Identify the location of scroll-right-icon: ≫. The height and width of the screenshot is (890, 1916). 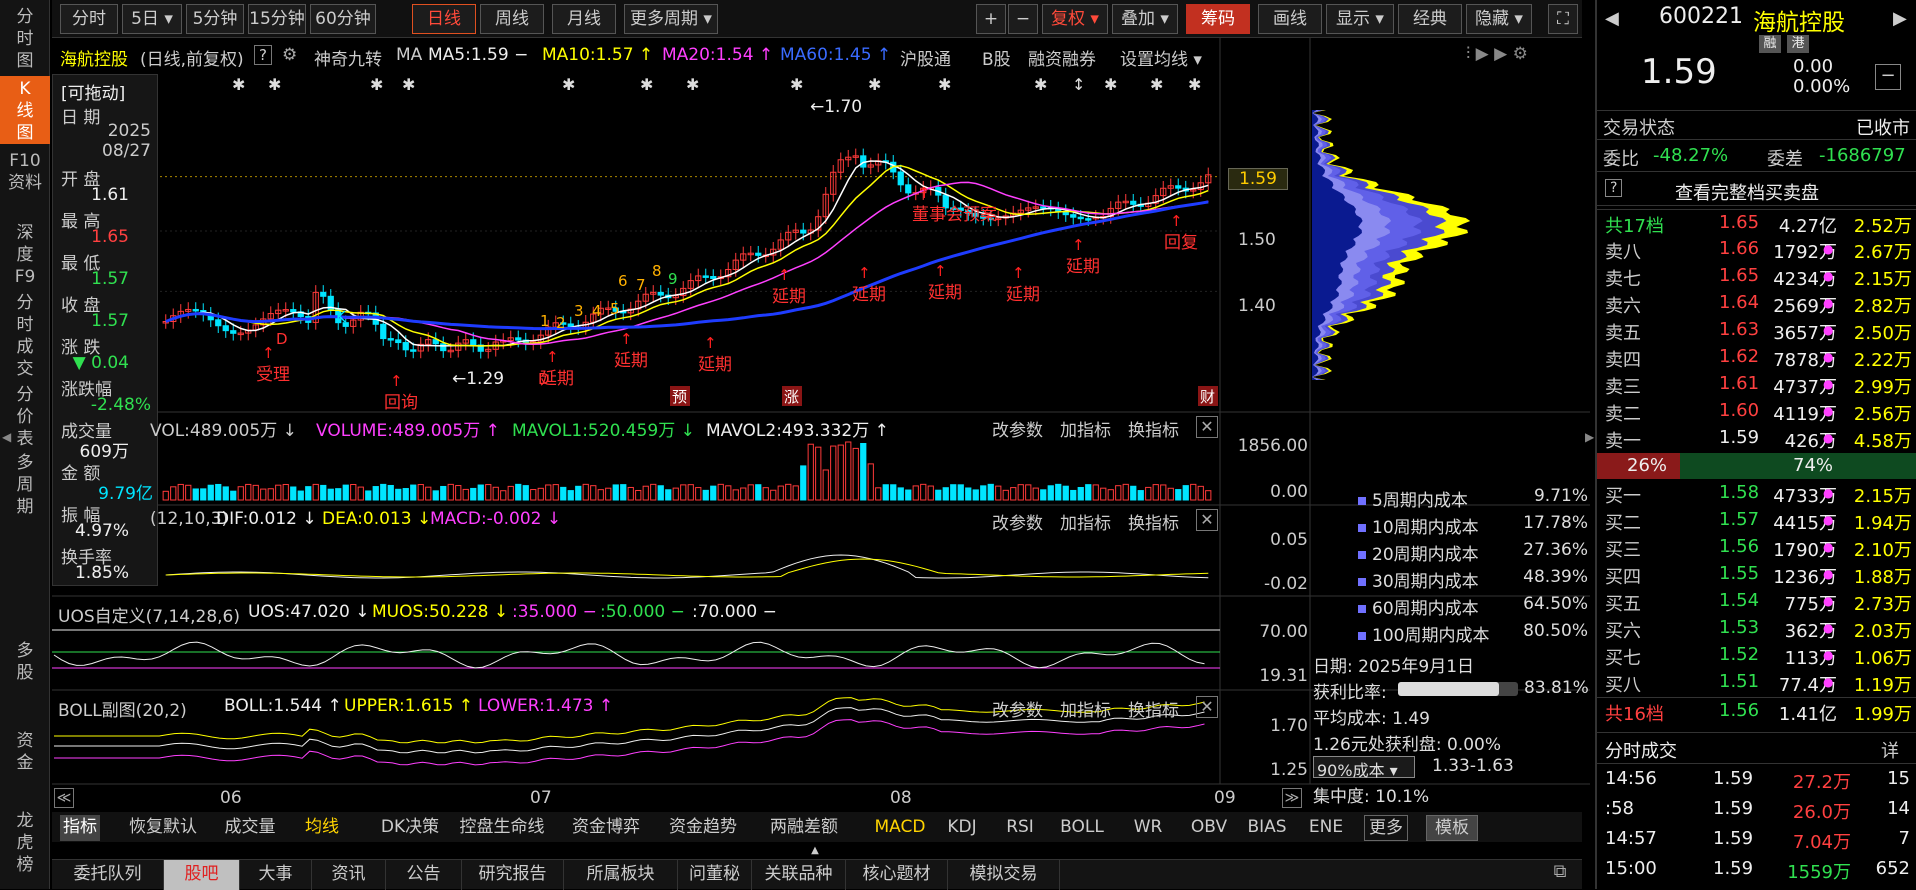
(1292, 798).